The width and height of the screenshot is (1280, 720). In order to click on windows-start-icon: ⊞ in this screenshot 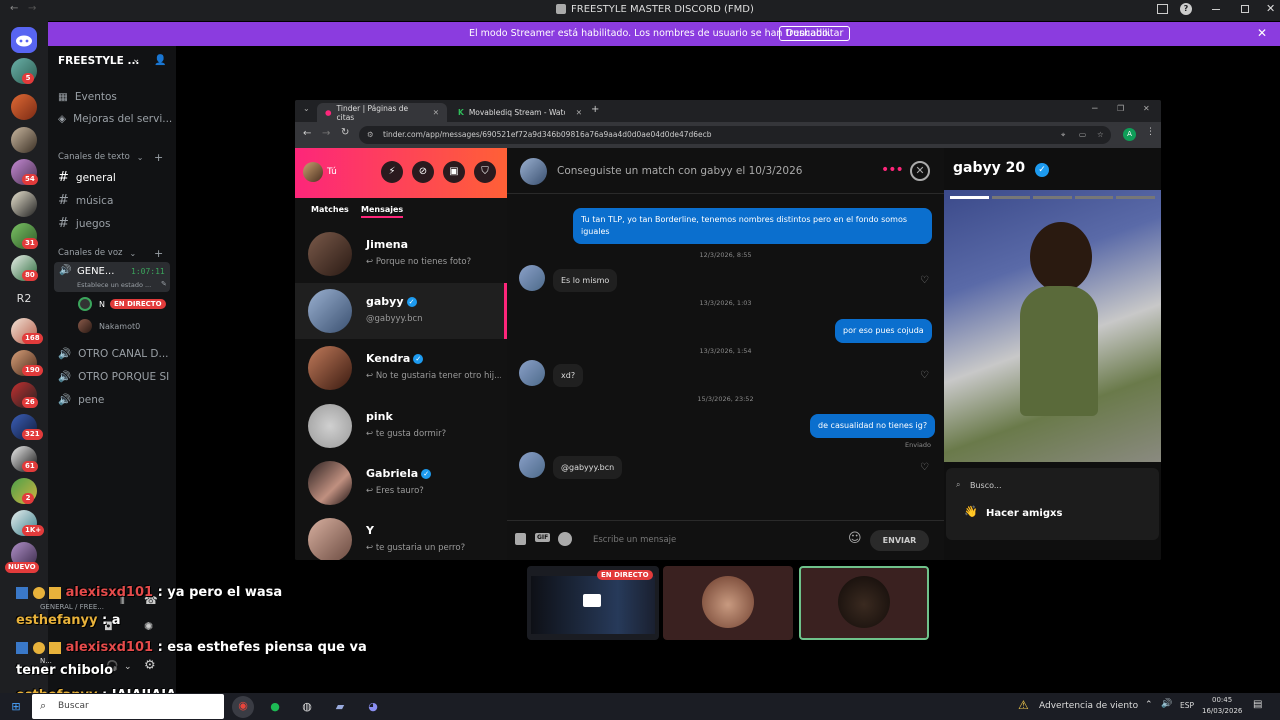, I will do `click(16, 707)`.